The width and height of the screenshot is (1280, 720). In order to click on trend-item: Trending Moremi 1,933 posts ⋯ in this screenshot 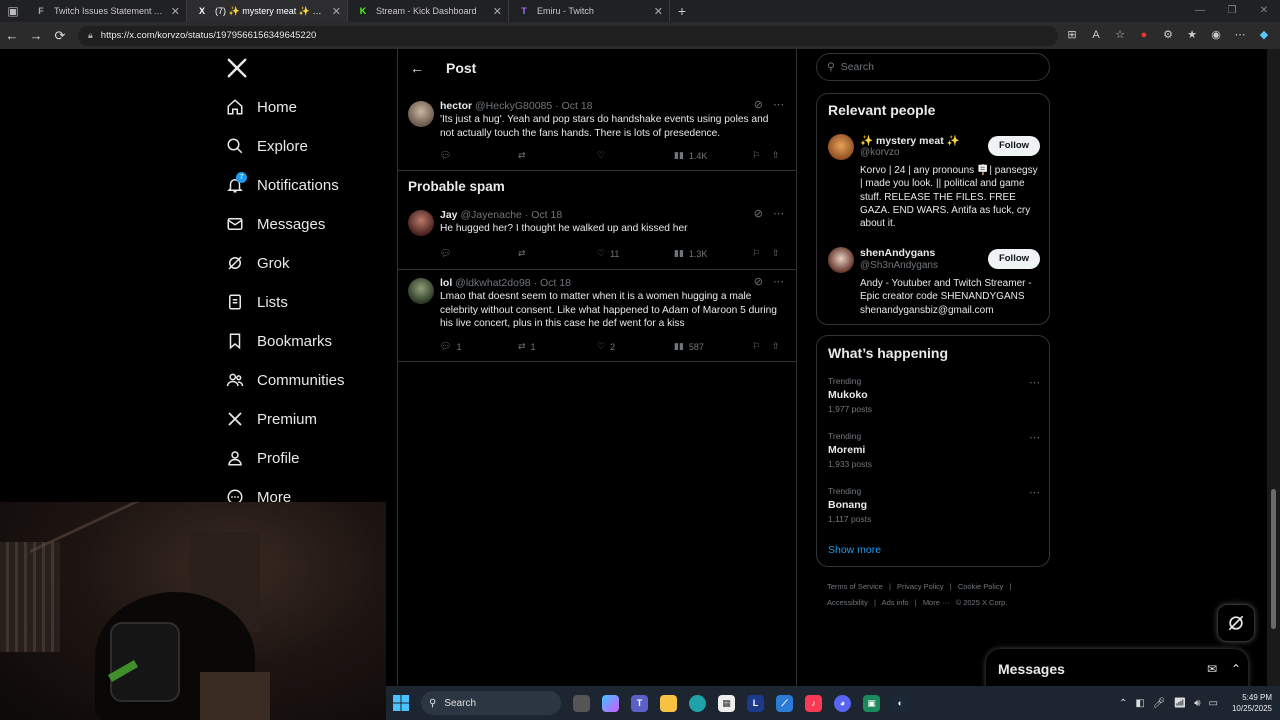, I will do `click(934, 450)`.